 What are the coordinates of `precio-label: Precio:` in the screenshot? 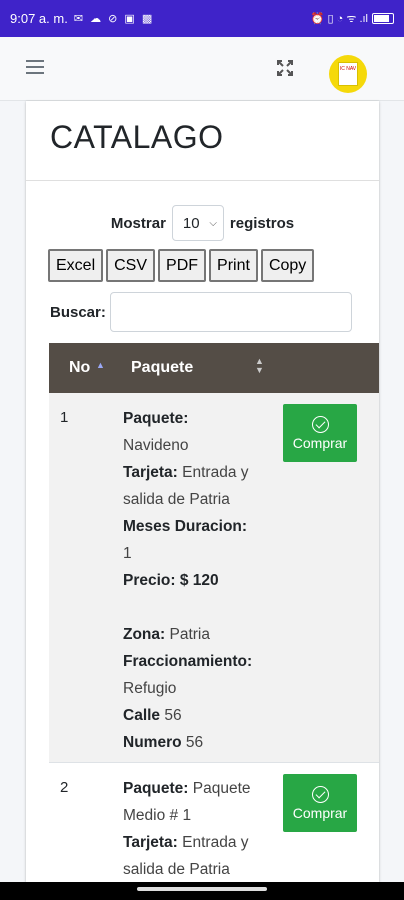 It's located at (149, 580).